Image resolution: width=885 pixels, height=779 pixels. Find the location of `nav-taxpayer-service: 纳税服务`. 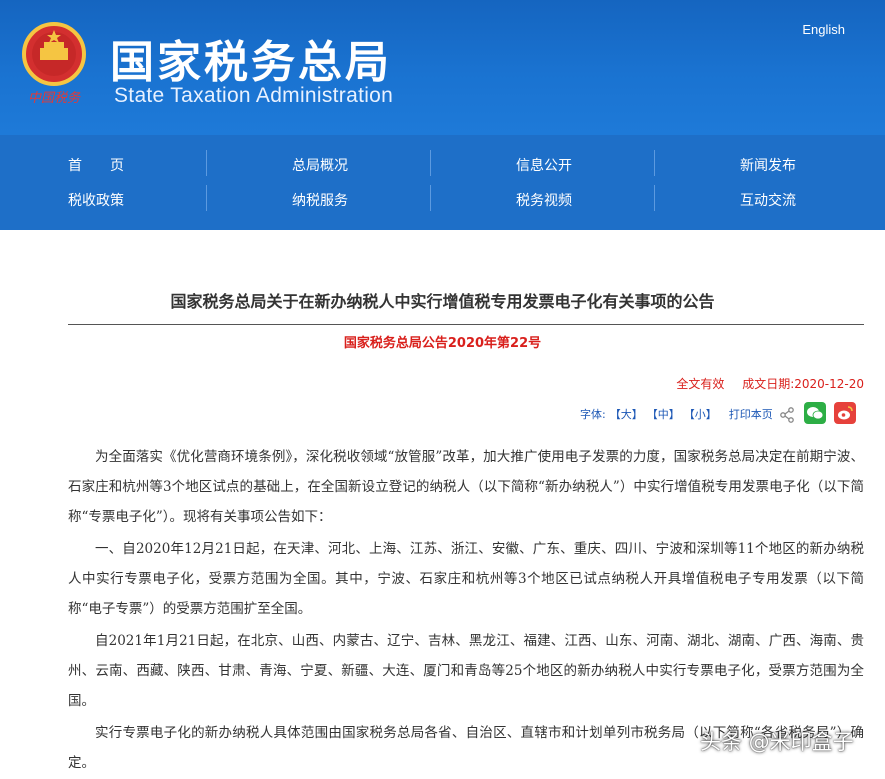

nav-taxpayer-service: 纳税服务 is located at coordinates (320, 200).